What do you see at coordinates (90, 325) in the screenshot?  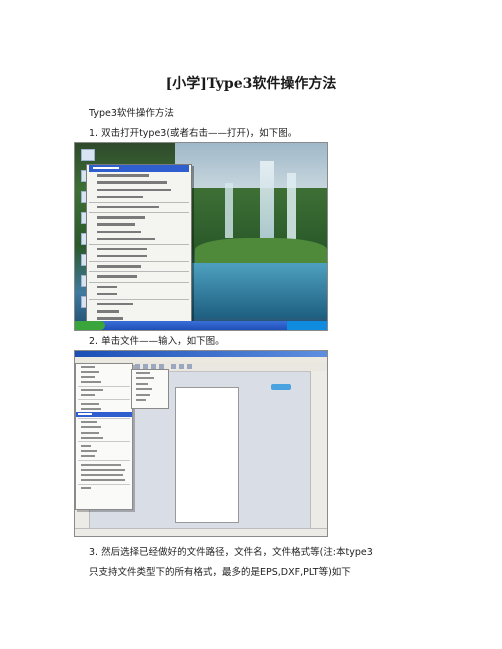 I see `start-button` at bounding box center [90, 325].